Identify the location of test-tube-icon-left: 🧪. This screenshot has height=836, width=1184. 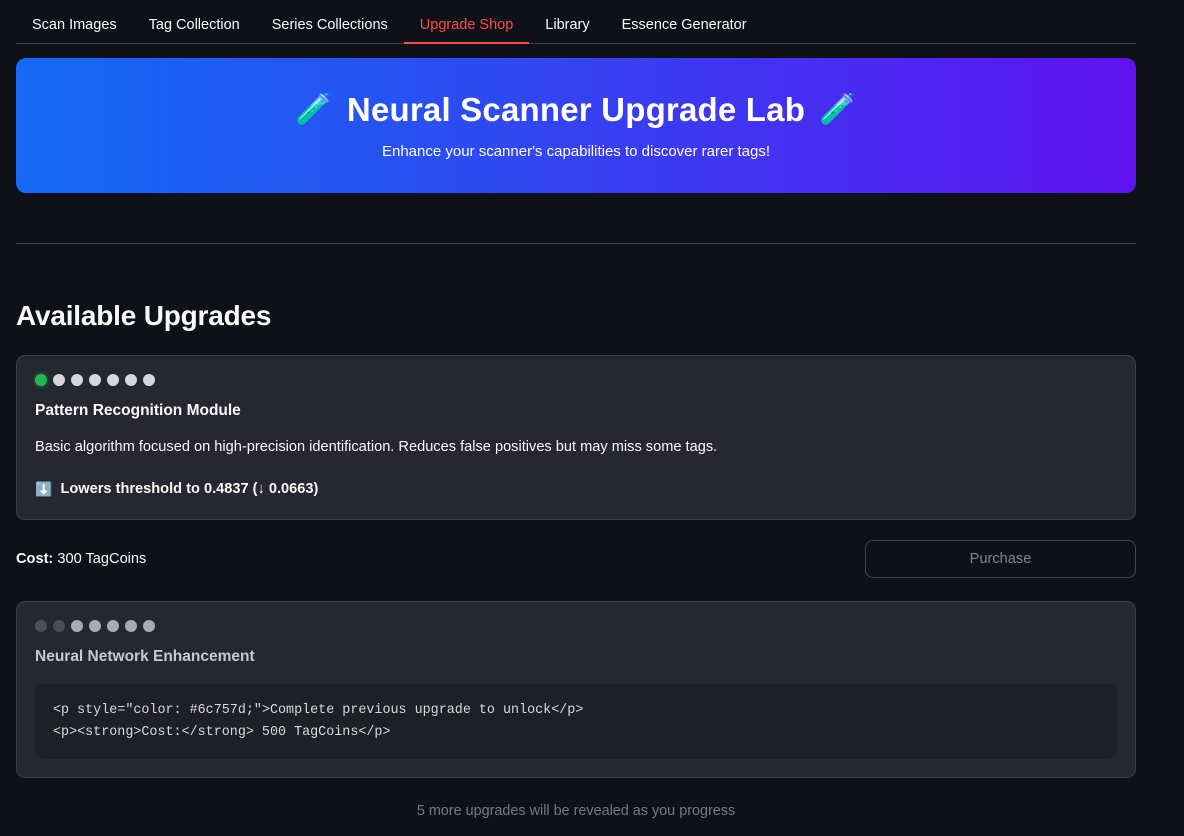
(314, 109).